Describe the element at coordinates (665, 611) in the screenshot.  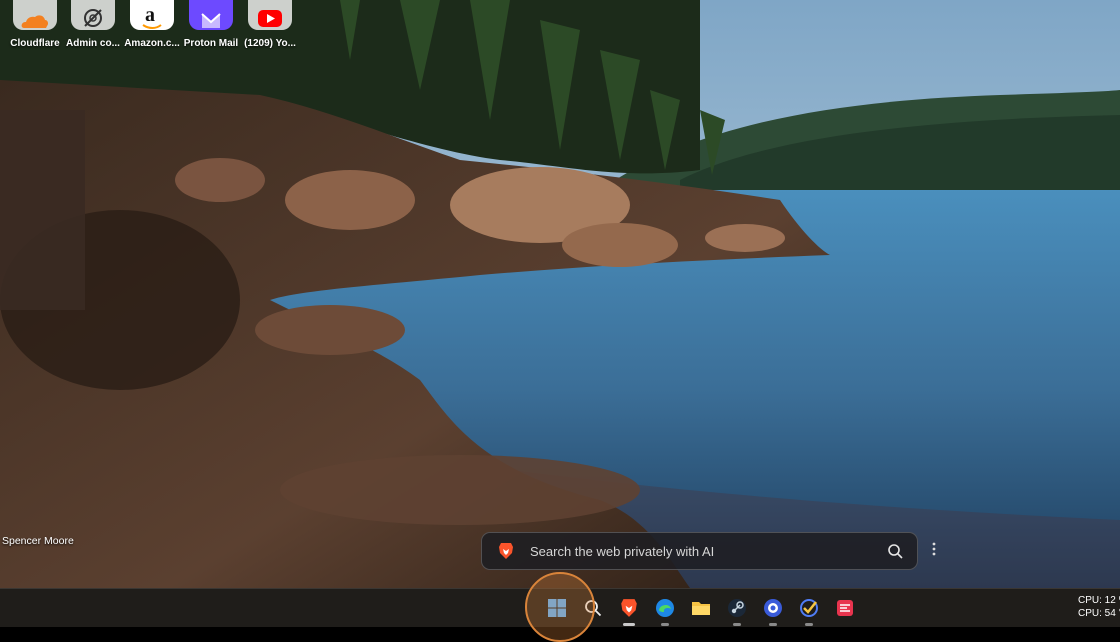
I see `edge-browser-icon` at that location.